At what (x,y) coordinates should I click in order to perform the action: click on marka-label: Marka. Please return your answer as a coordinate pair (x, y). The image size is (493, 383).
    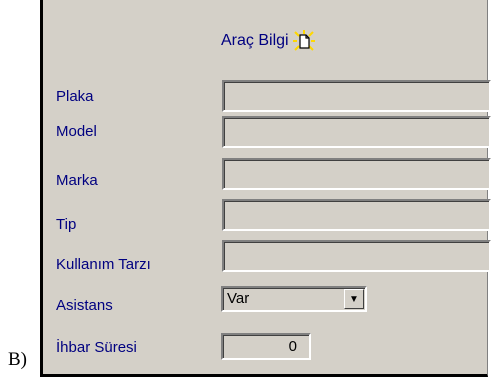
    Looking at the image, I should click on (77, 180).